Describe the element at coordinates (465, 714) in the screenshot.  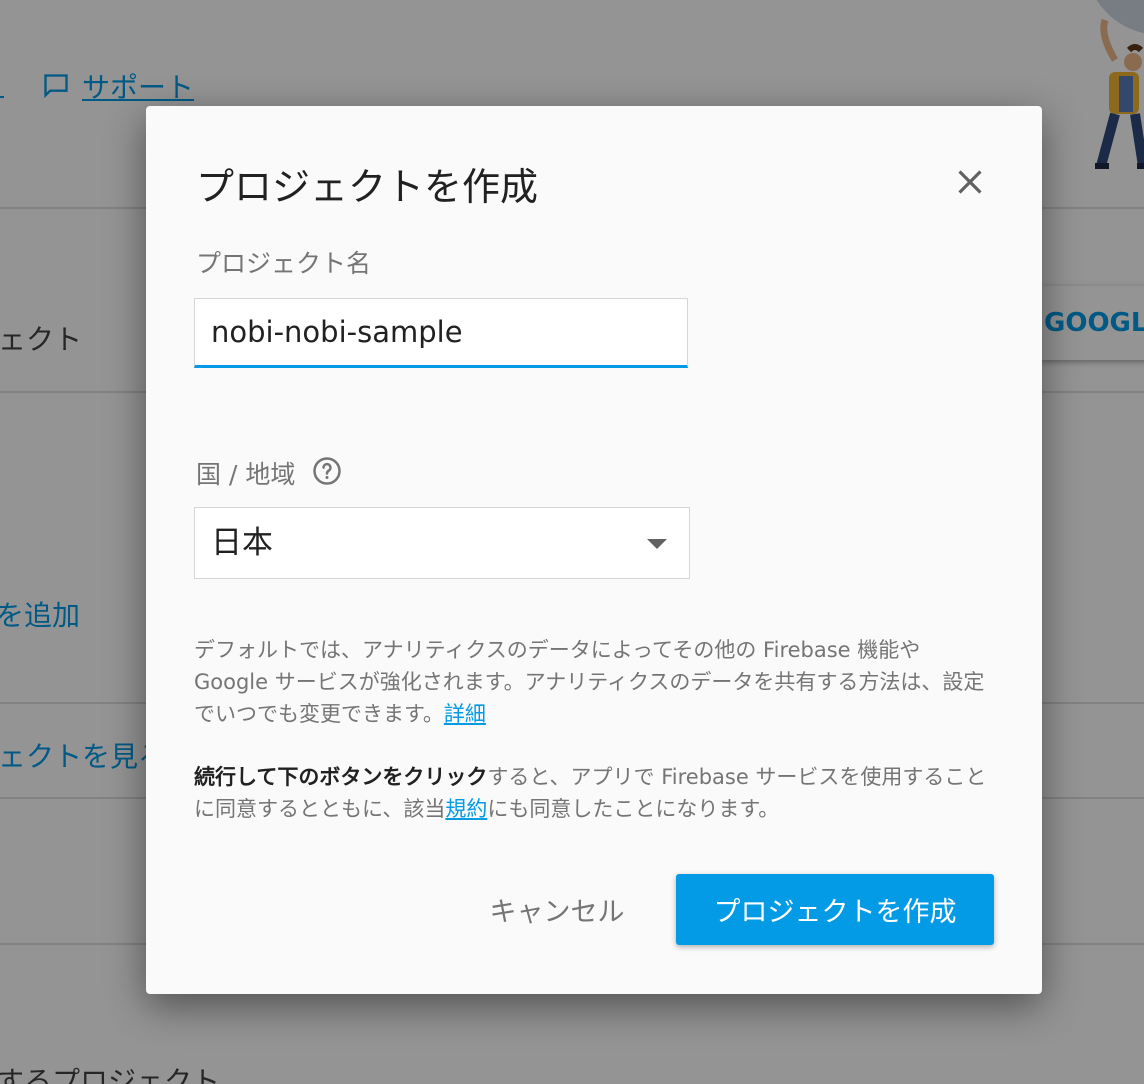
I see `learn-more-link: 詳細` at that location.